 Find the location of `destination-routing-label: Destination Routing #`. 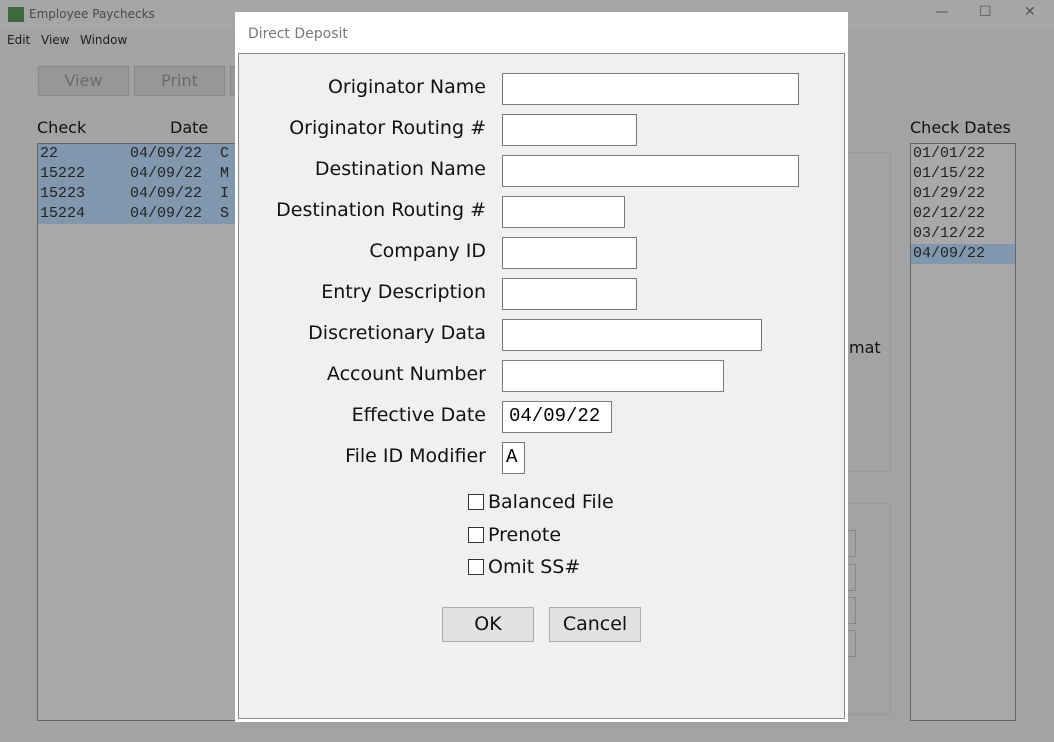

destination-routing-label: Destination Routing # is located at coordinates (381, 210).